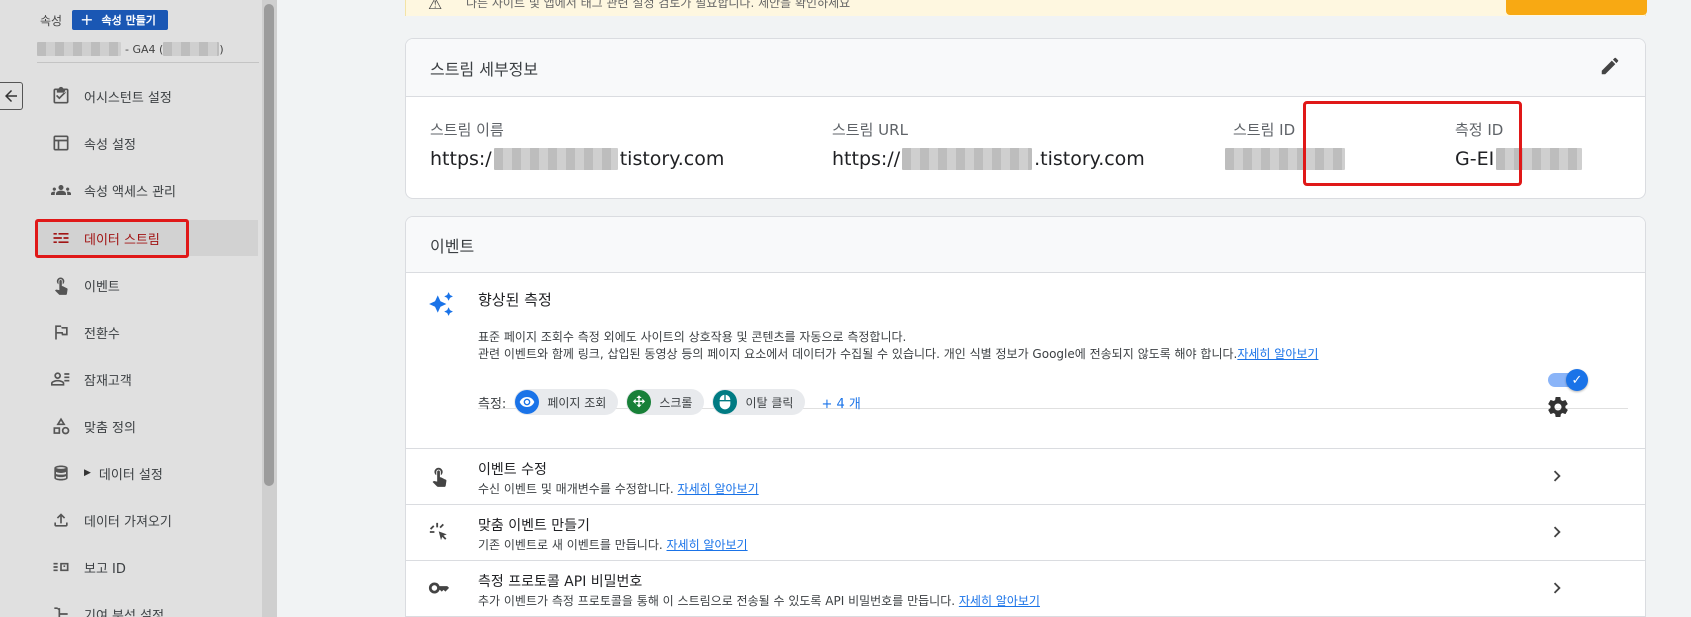 This screenshot has height=617, width=1691. What do you see at coordinates (988, 144) in the screenshot?
I see `stream-url-field: 스트림 URL https:// .tistory.com` at bounding box center [988, 144].